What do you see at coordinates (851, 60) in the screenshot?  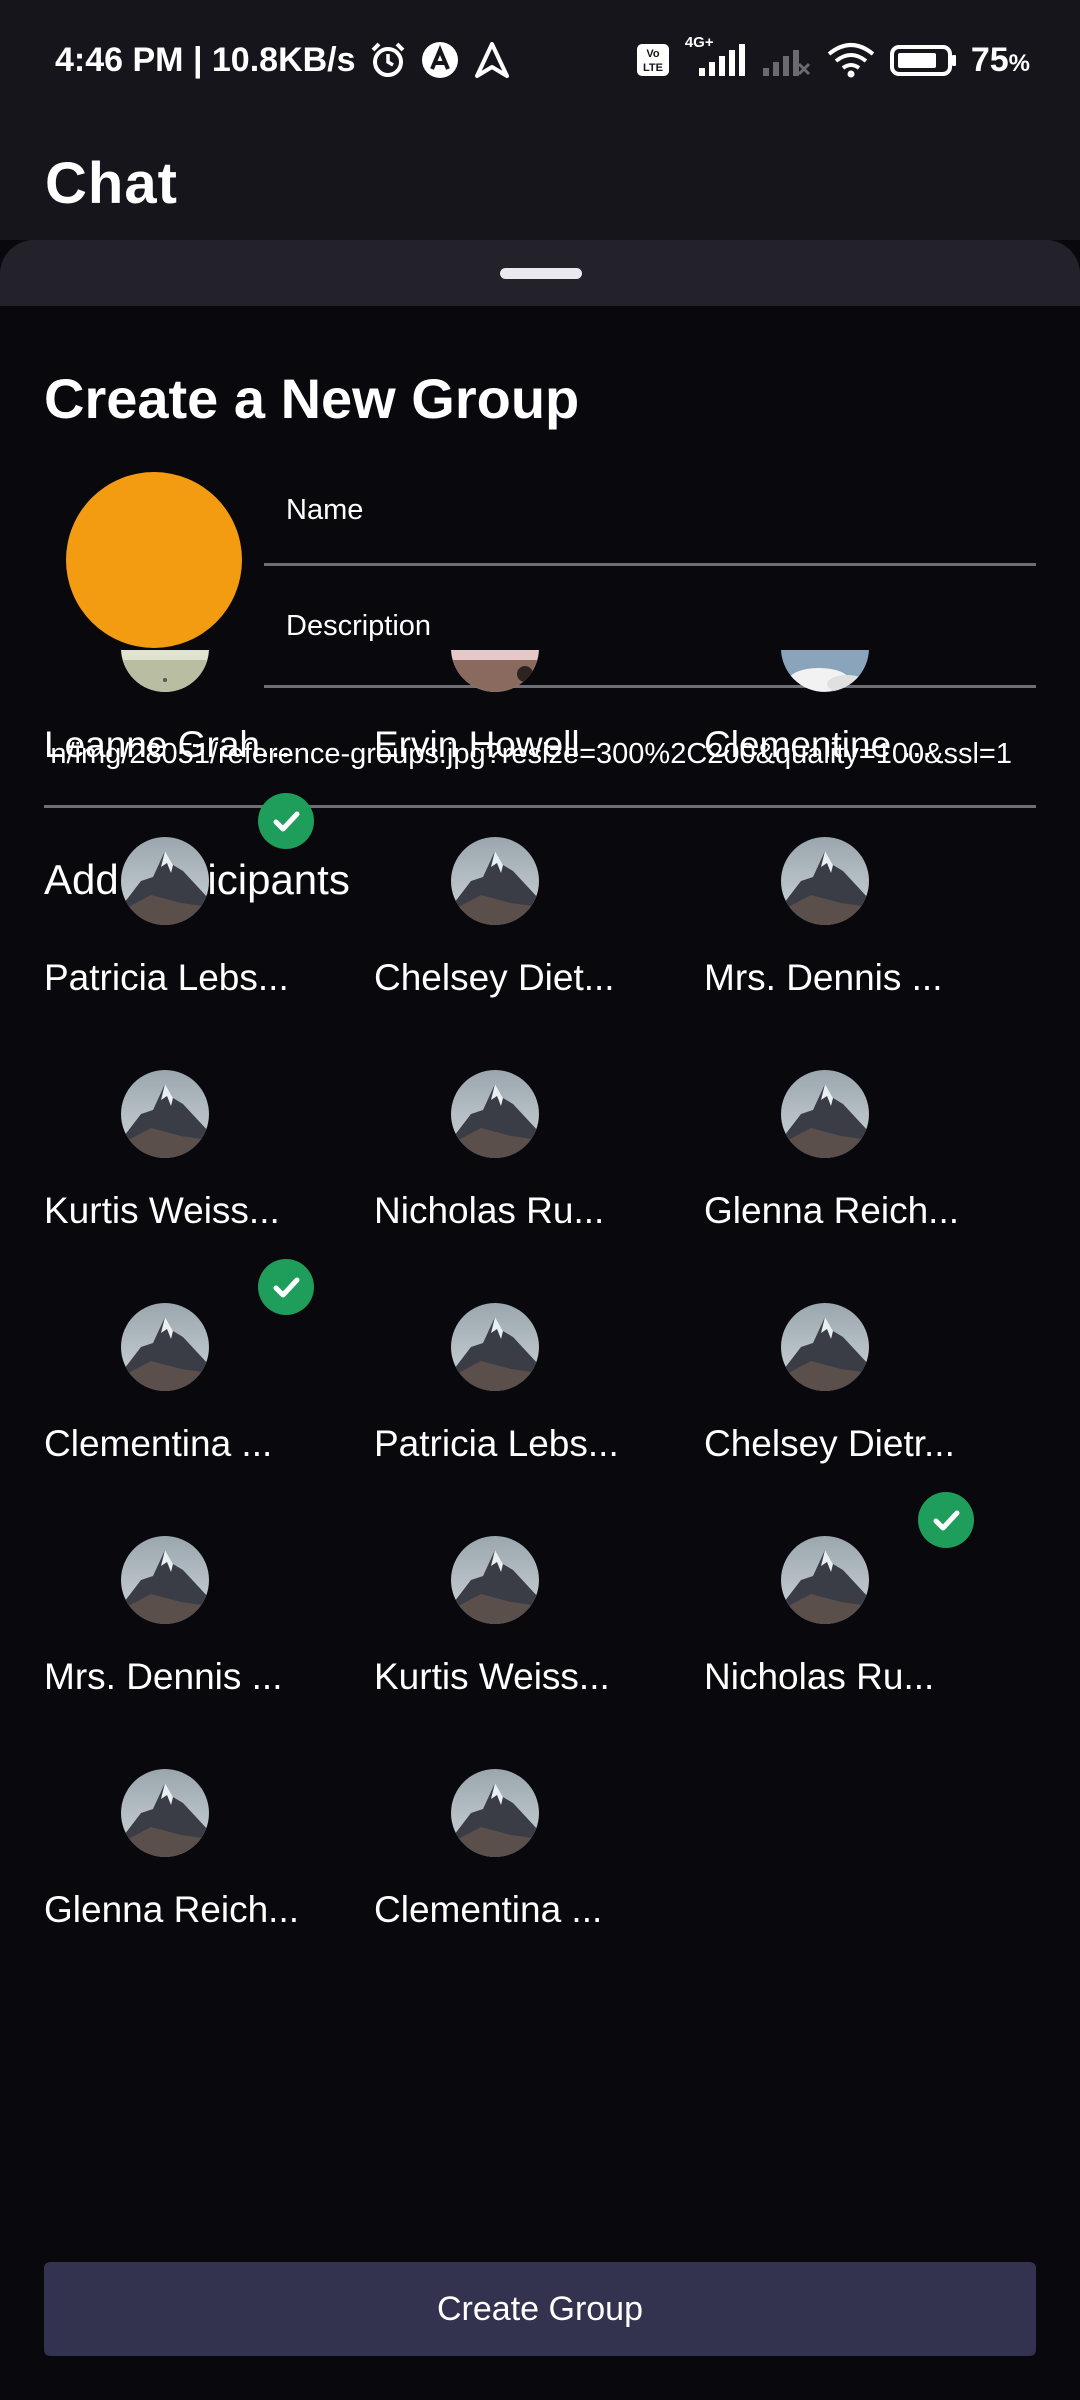 I see `wifi-icon` at bounding box center [851, 60].